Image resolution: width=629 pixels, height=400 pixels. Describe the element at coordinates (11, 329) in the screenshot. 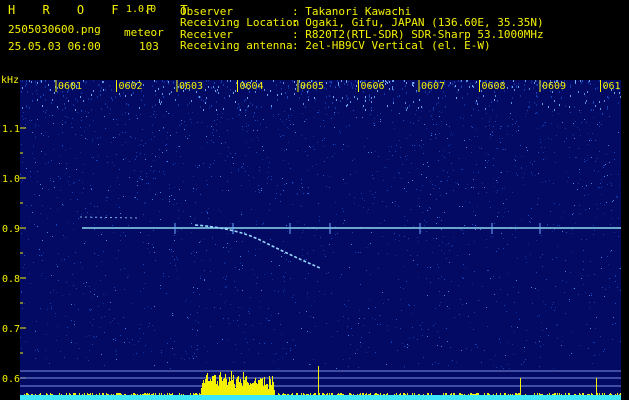

I see `y-tick-label: 0.7` at that location.